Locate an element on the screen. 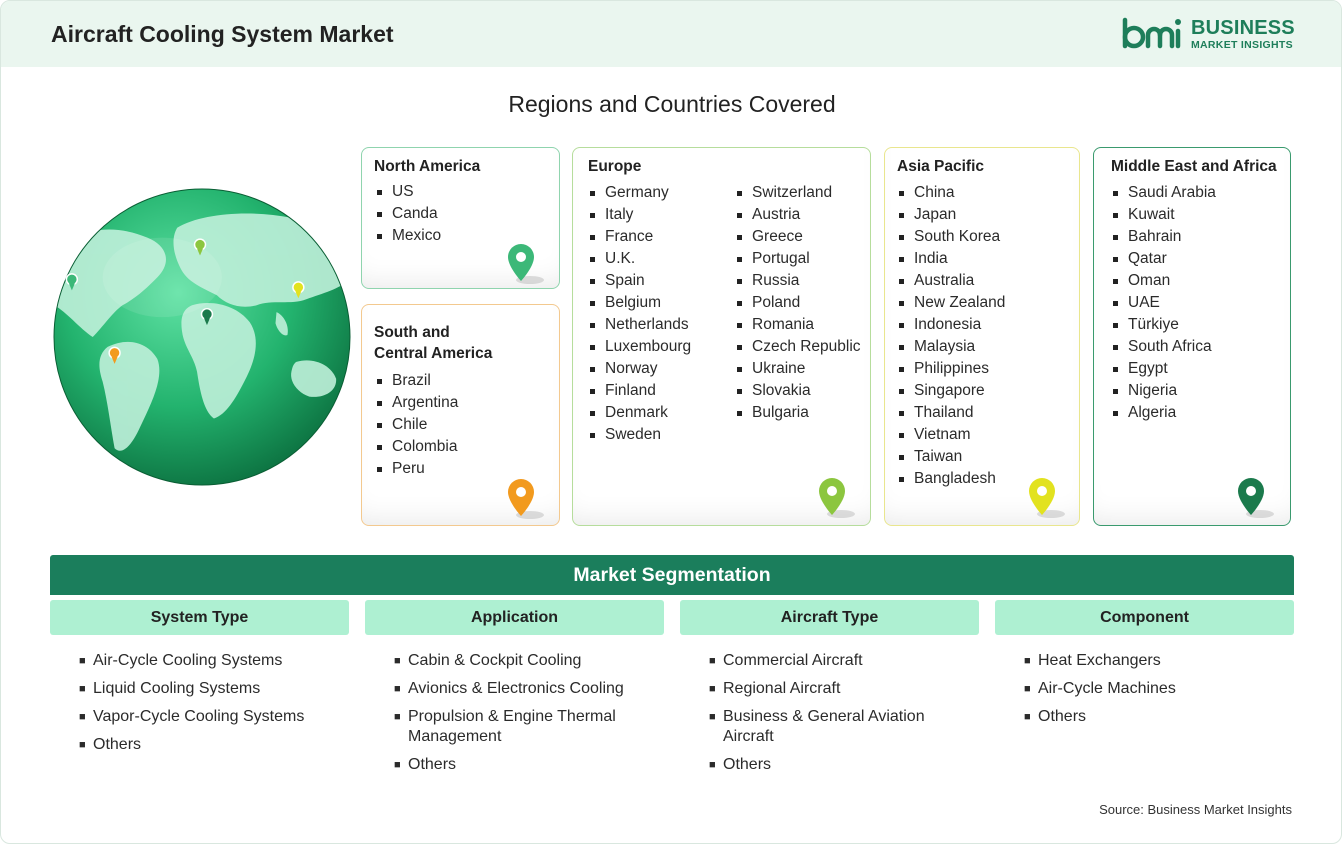 This screenshot has width=1342, height=844. region-card-north-america: North America US Canda Mexico is located at coordinates (460, 218).